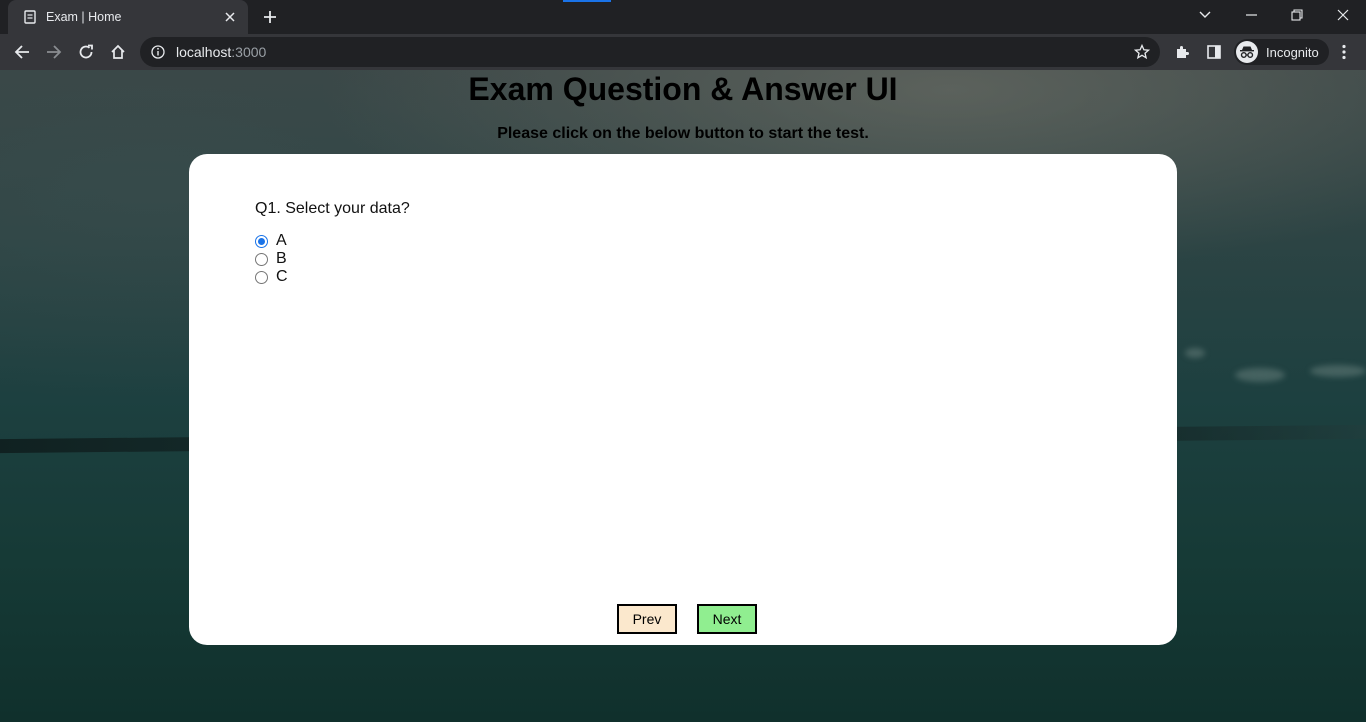 This screenshot has height=722, width=1366. I want to click on option-b: B, so click(271, 259).